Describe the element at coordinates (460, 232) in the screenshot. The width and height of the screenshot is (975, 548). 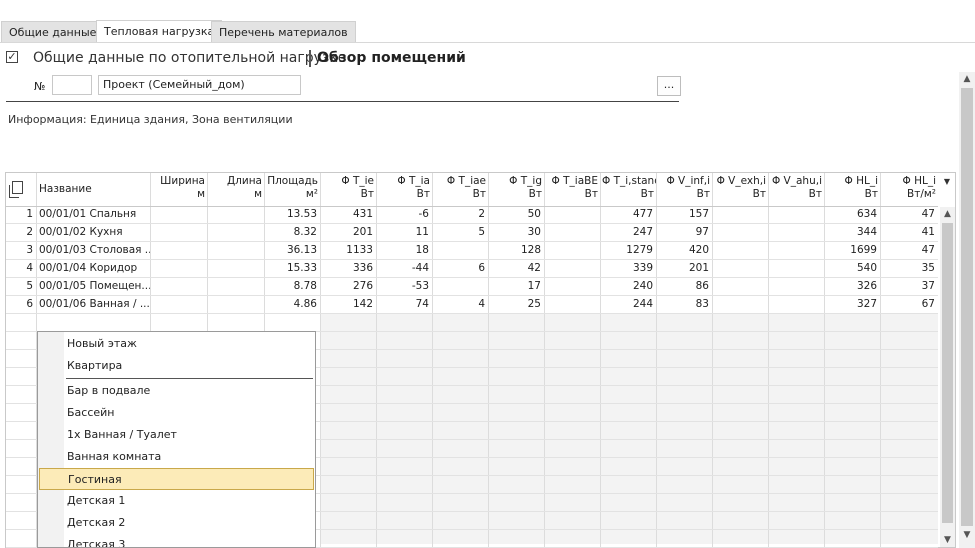
I see `table-cell: 5` at that location.